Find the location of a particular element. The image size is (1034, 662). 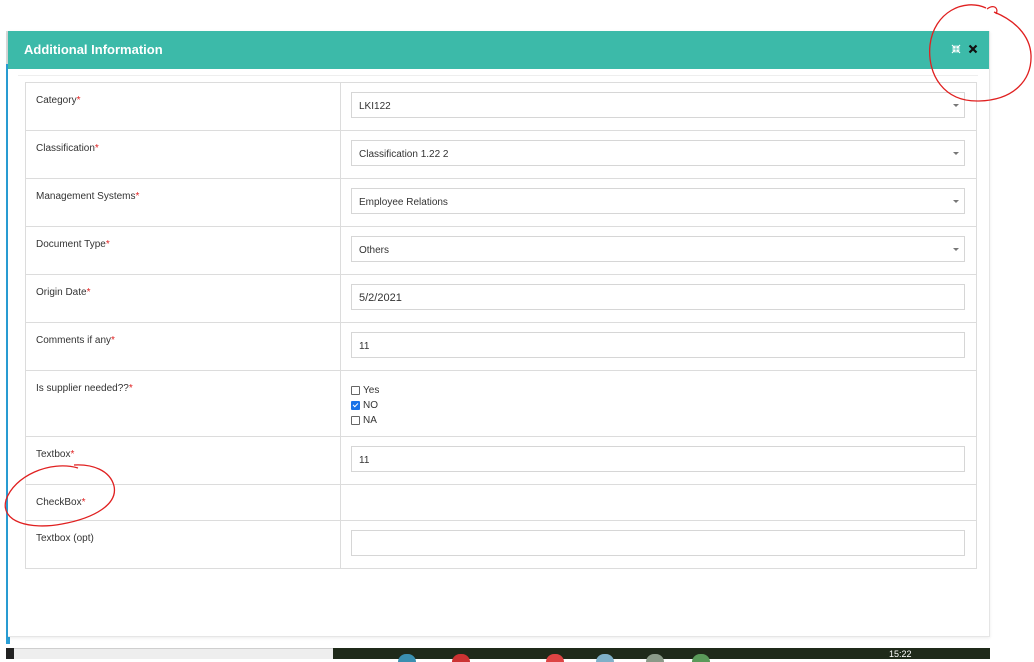

taskbar-search-area is located at coordinates (173, 653).